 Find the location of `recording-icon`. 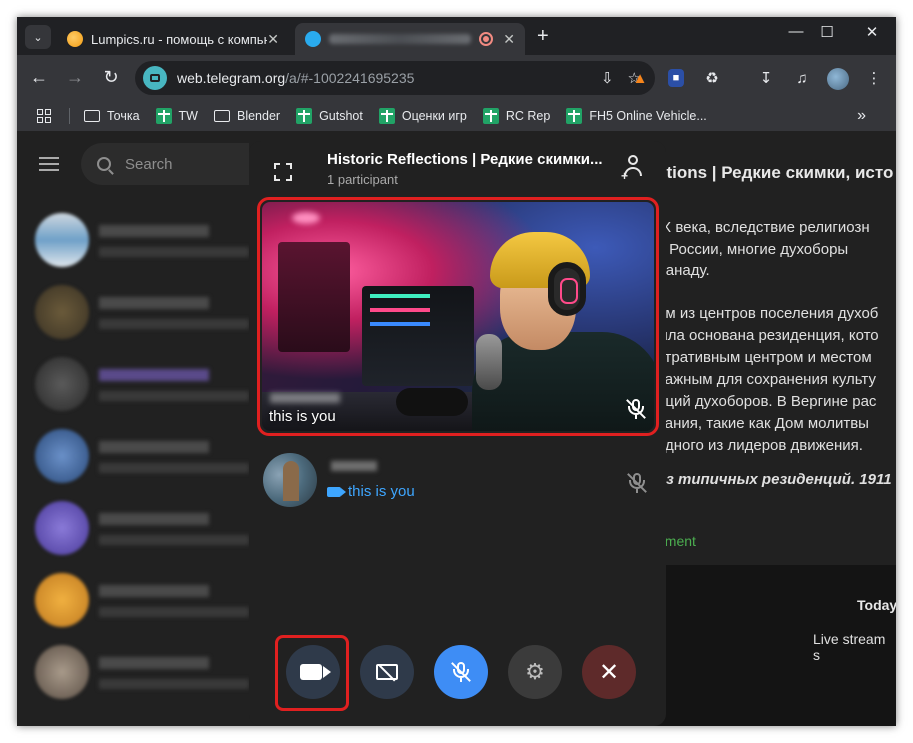

recording-icon is located at coordinates (486, 39).